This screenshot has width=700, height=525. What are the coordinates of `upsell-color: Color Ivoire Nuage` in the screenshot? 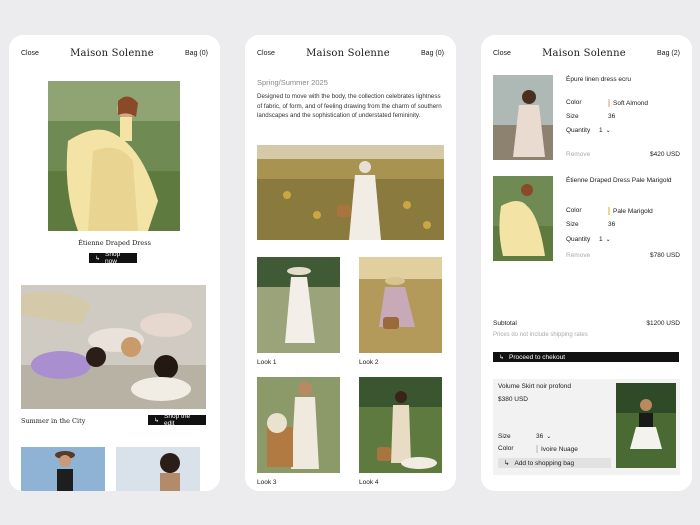 It's located at (538, 449).